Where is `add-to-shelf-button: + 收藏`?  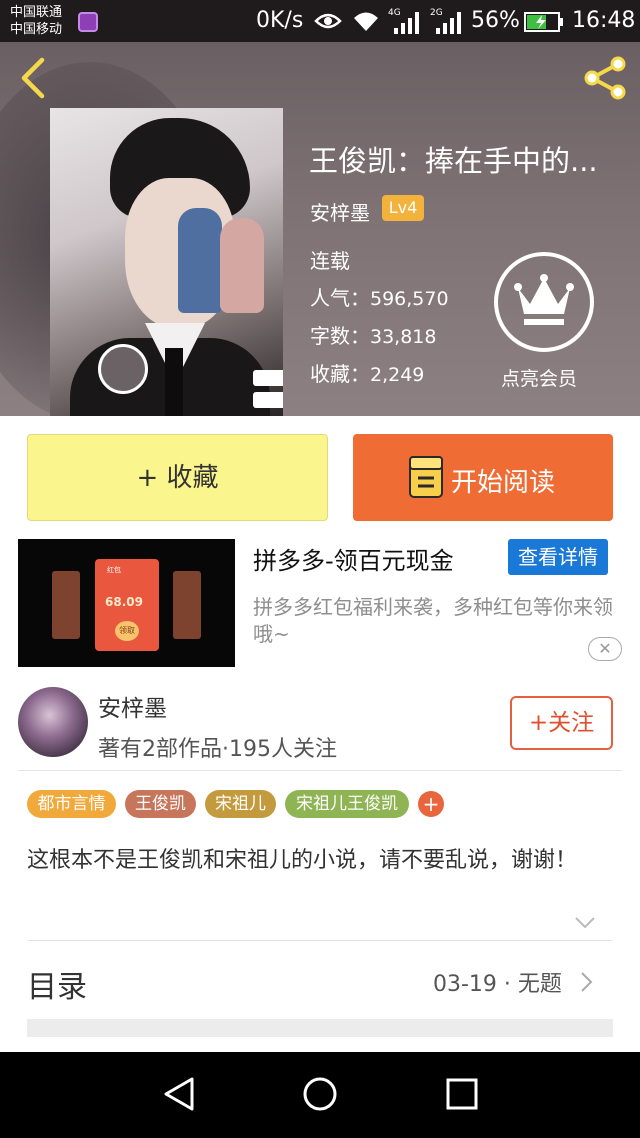 add-to-shelf-button: + 收藏 is located at coordinates (177, 477).